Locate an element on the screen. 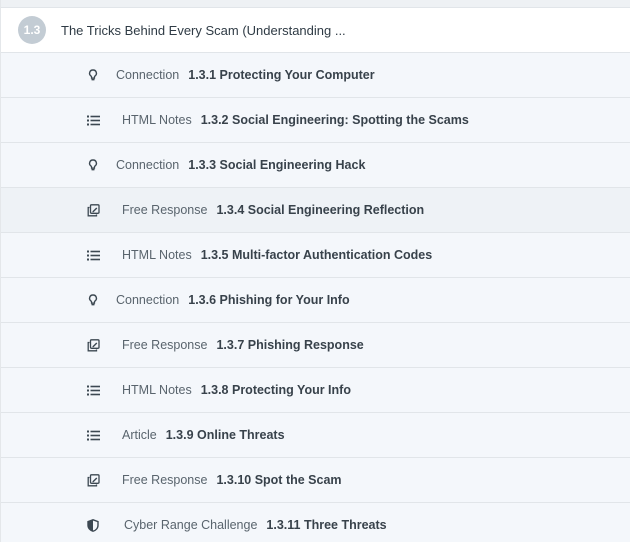  section-number-badge: 1.3 is located at coordinates (32, 30).